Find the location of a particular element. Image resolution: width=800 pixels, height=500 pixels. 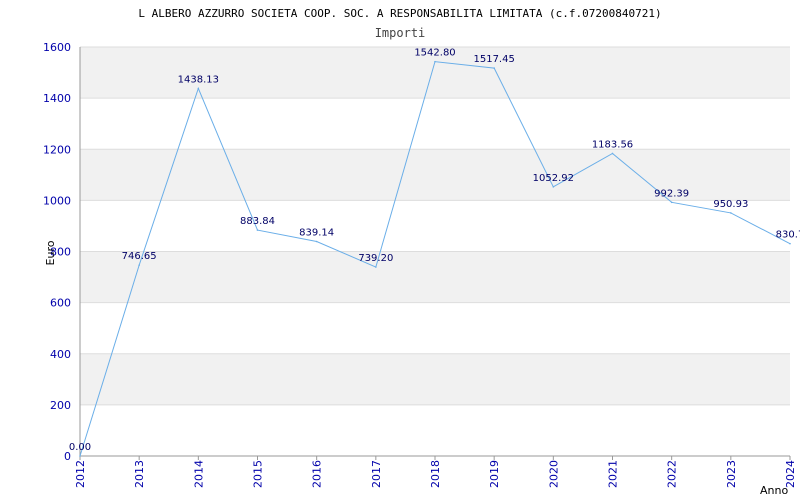

data-label: 950.93 is located at coordinates (730, 204).